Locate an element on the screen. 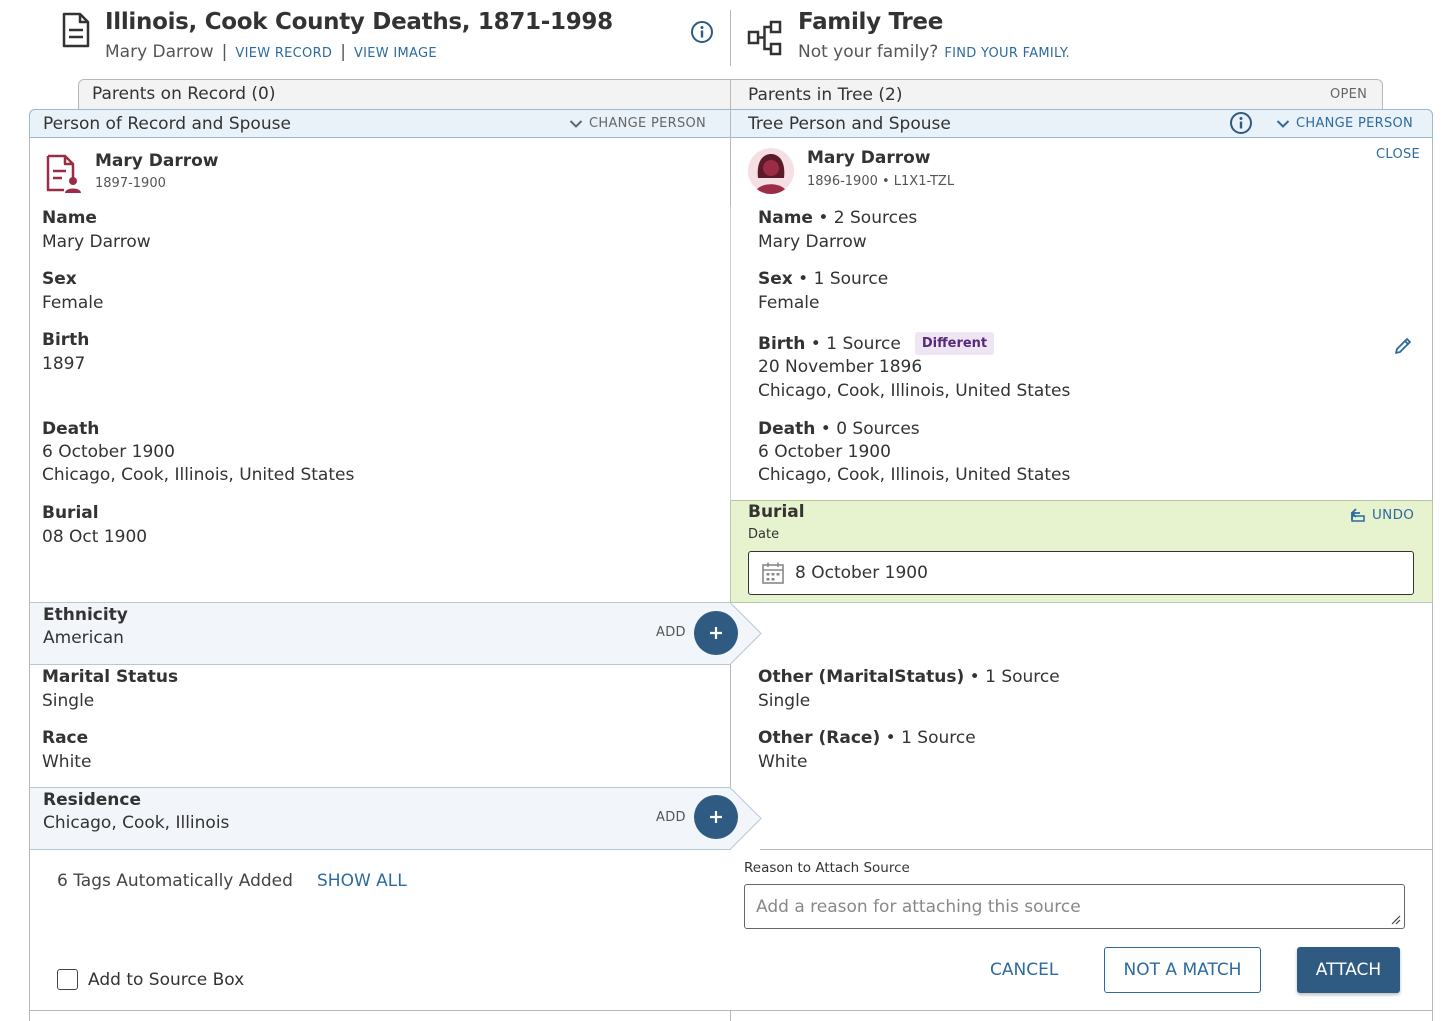  right-header-label: Tree Person and Spouse is located at coordinates (849, 124).